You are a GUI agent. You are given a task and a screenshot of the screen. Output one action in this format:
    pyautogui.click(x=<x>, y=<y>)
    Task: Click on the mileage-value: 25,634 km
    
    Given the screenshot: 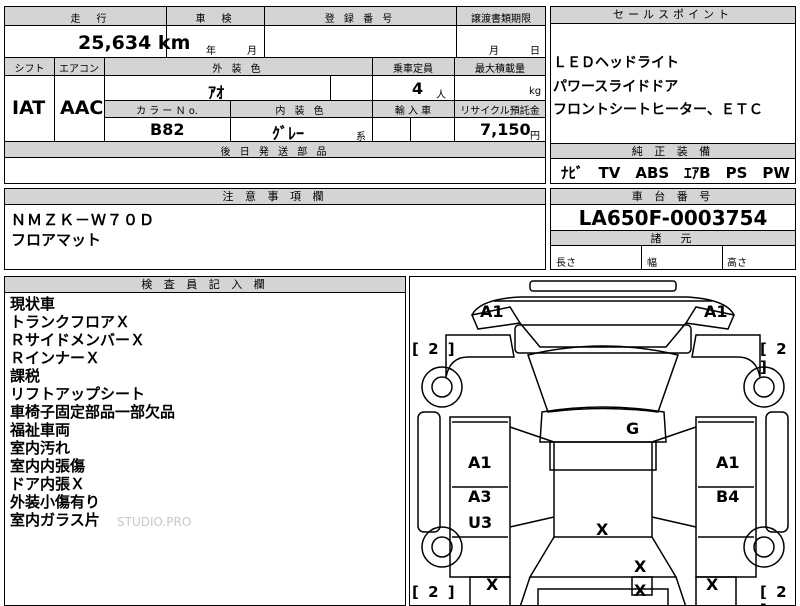 What is the action you would take?
    pyautogui.click(x=134, y=43)
    